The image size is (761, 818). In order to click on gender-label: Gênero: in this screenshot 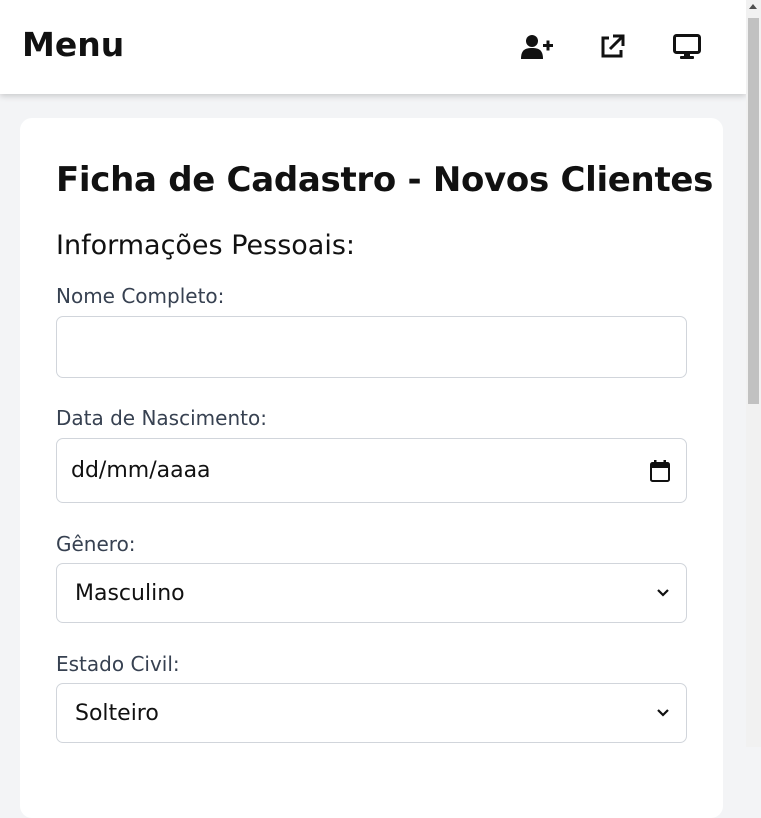, I will do `click(96, 544)`.